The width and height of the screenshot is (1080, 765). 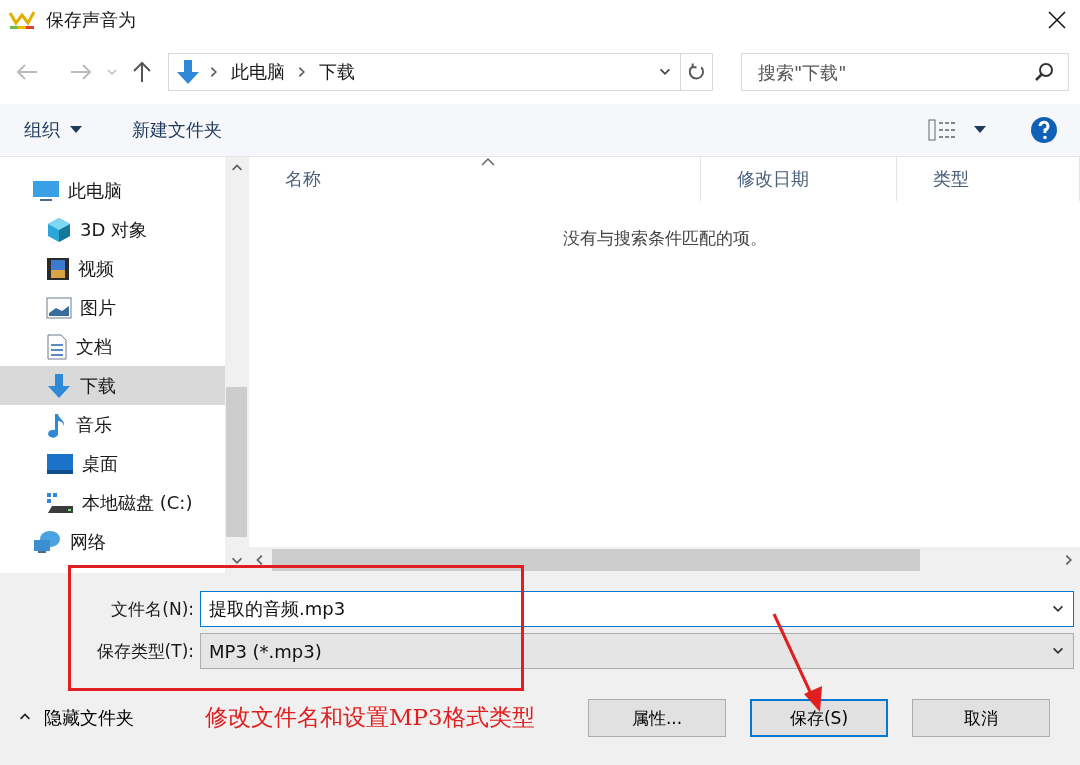 What do you see at coordinates (91, 20) in the screenshot?
I see `window-title: 保存声音为` at bounding box center [91, 20].